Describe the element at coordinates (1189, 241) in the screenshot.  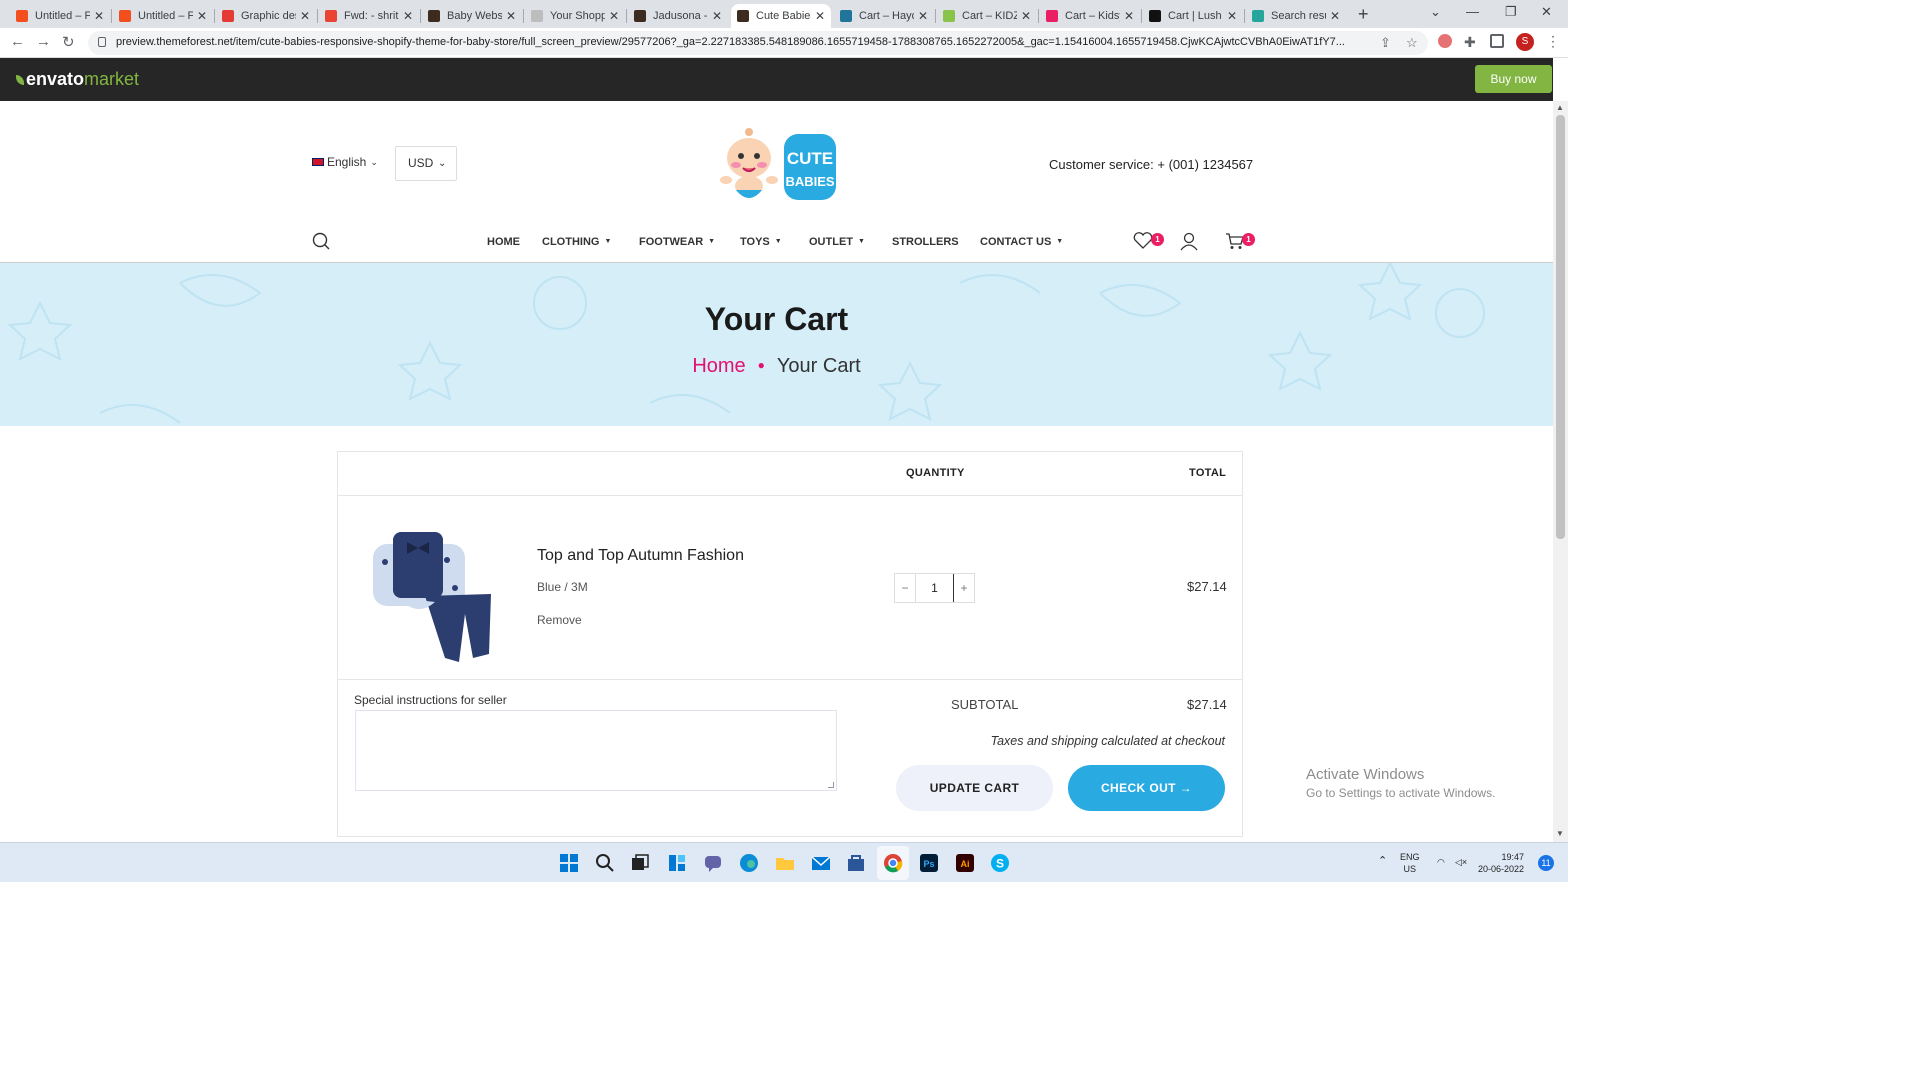
I see `account-user-icon` at that location.